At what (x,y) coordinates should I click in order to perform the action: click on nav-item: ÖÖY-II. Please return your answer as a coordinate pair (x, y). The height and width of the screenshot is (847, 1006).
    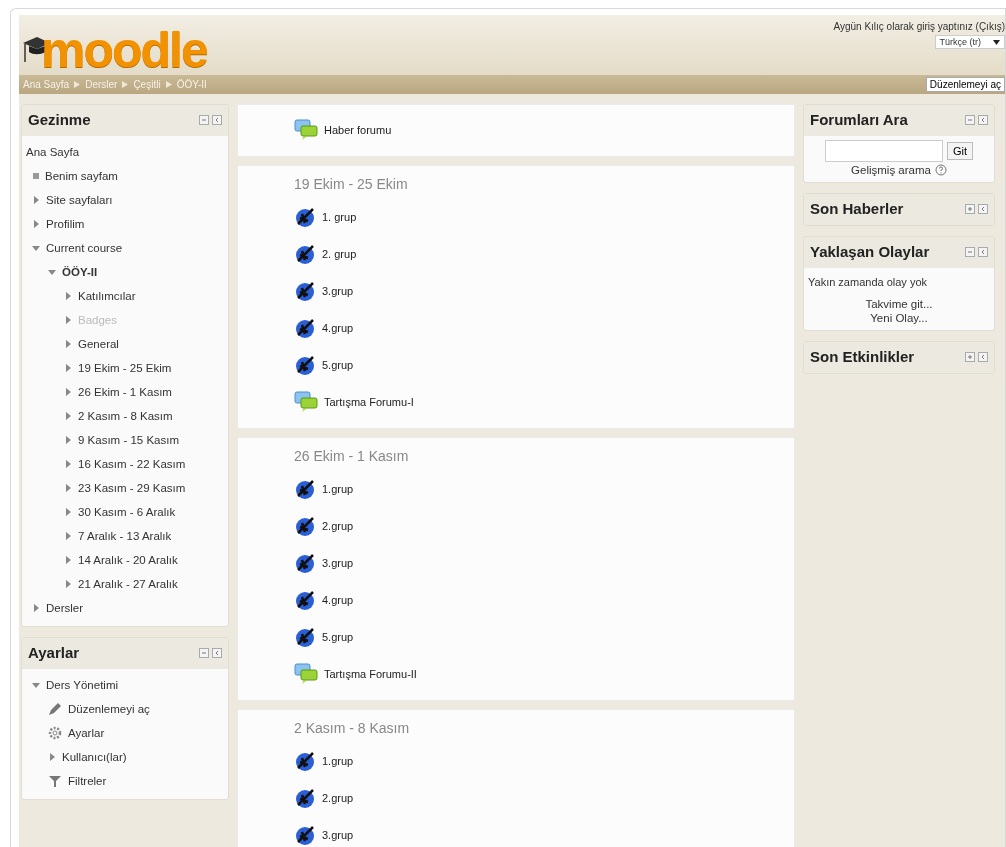
    Looking at the image, I should click on (80, 272).